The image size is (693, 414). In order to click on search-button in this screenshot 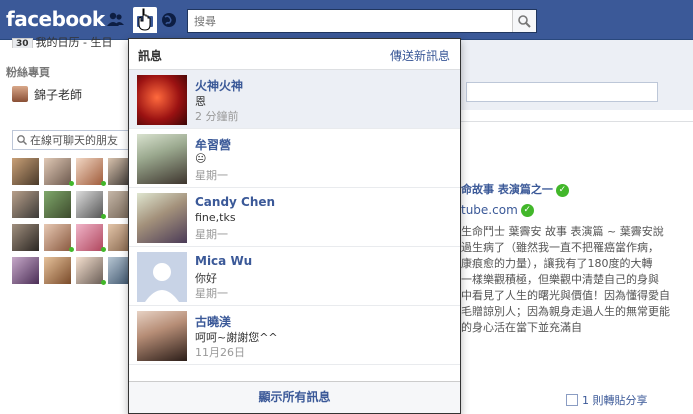, I will do `click(524, 21)`.